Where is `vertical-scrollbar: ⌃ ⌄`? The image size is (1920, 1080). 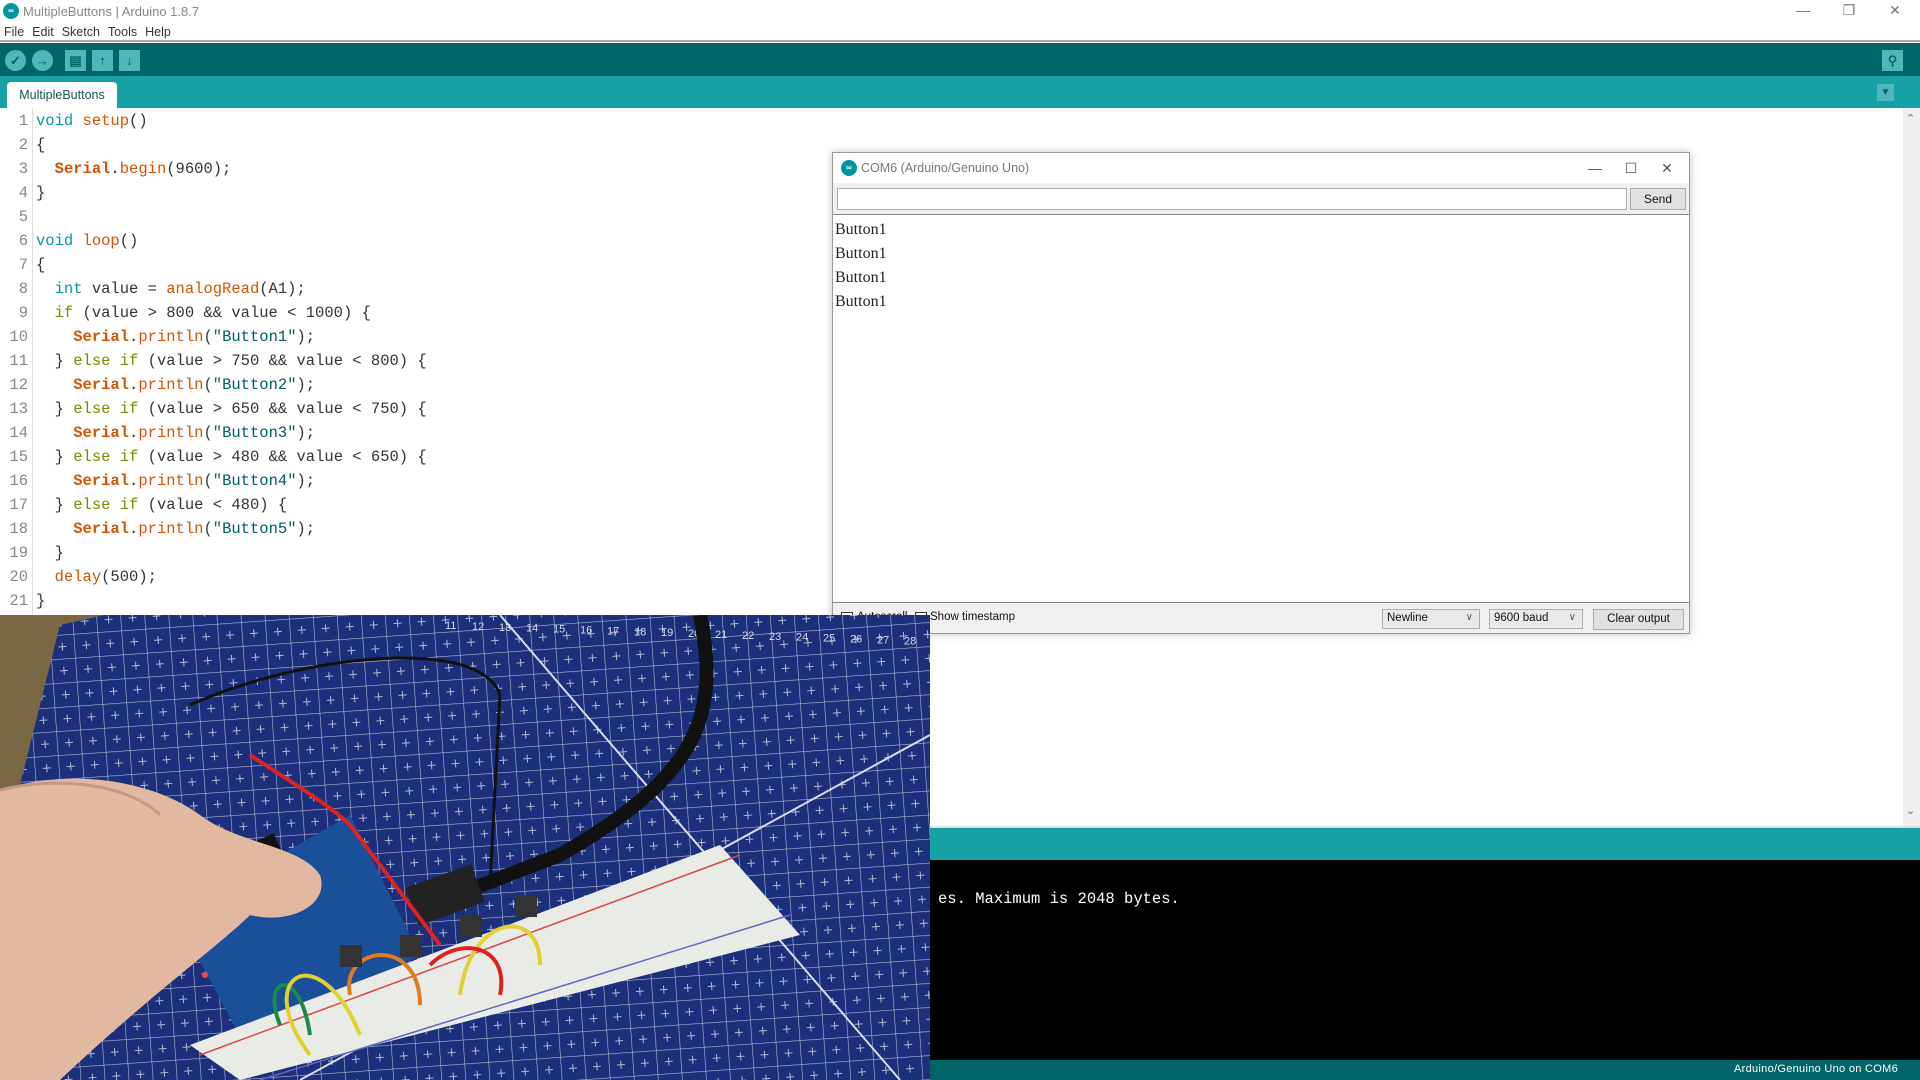 vertical-scrollbar: ⌃ ⌄ is located at coordinates (1911, 467).